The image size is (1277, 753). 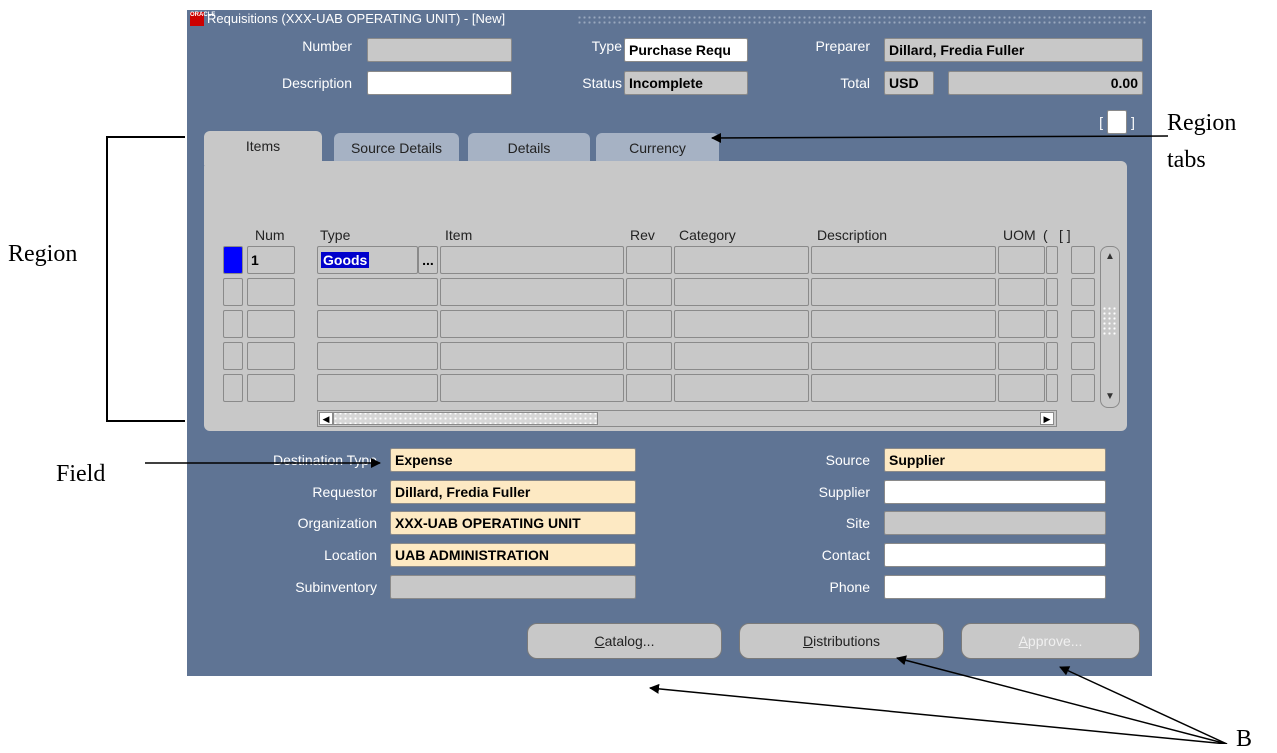 What do you see at coordinates (1186, 160) in the screenshot?
I see `region-tabs-annotation-line2: tabs` at bounding box center [1186, 160].